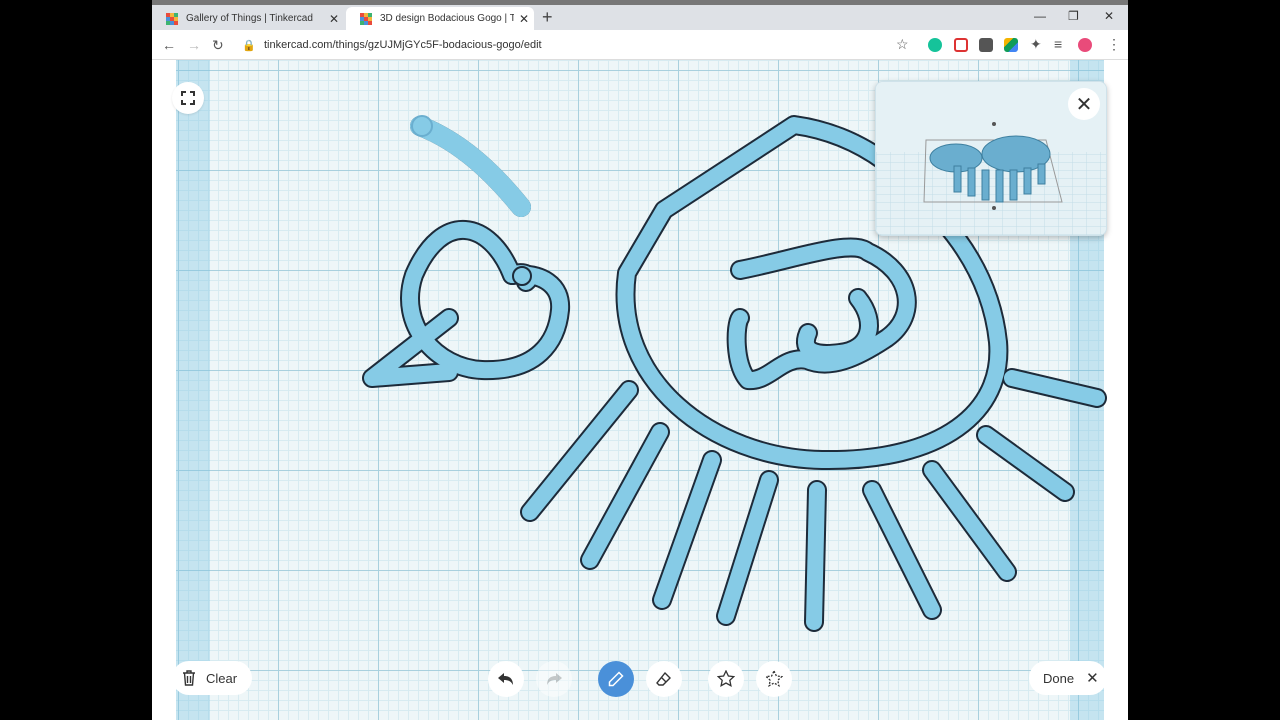 The width and height of the screenshot is (1280, 720). Describe the element at coordinates (1036, 44) in the screenshot. I see `extensions-puzzle-icon: ✦` at that location.